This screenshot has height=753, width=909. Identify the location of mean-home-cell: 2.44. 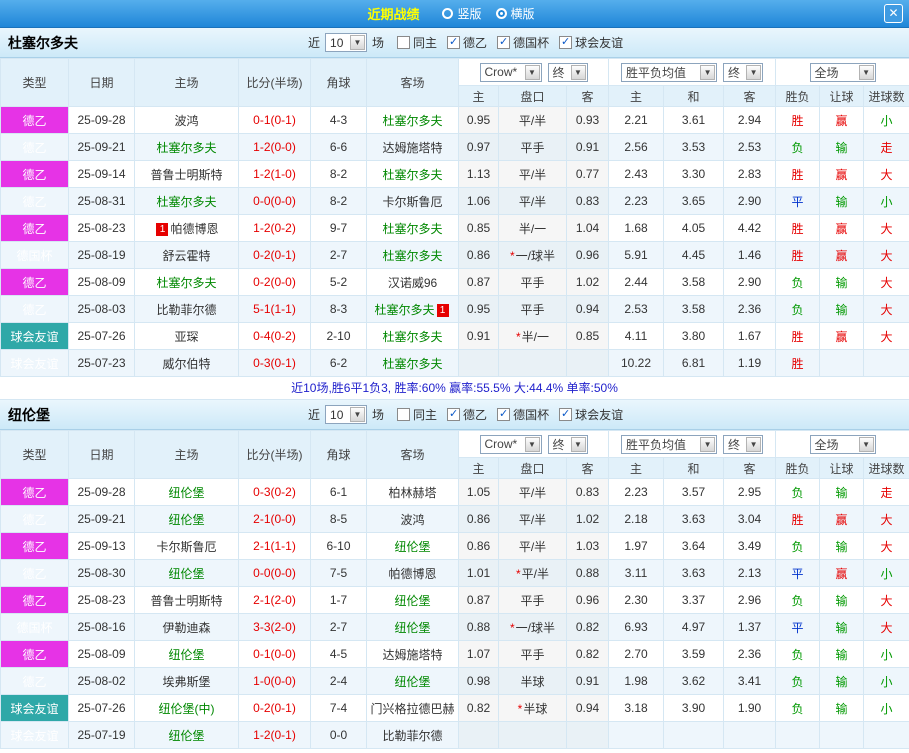
(636, 282).